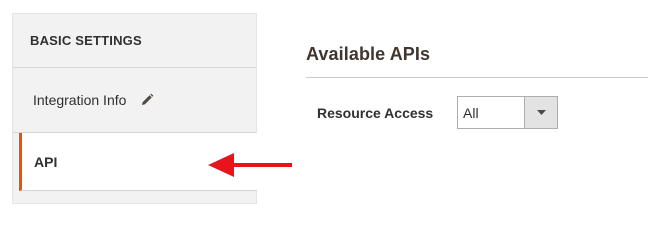 This screenshot has width=648, height=240. I want to click on sidebar-item-label: Integration Info, so click(80, 100).